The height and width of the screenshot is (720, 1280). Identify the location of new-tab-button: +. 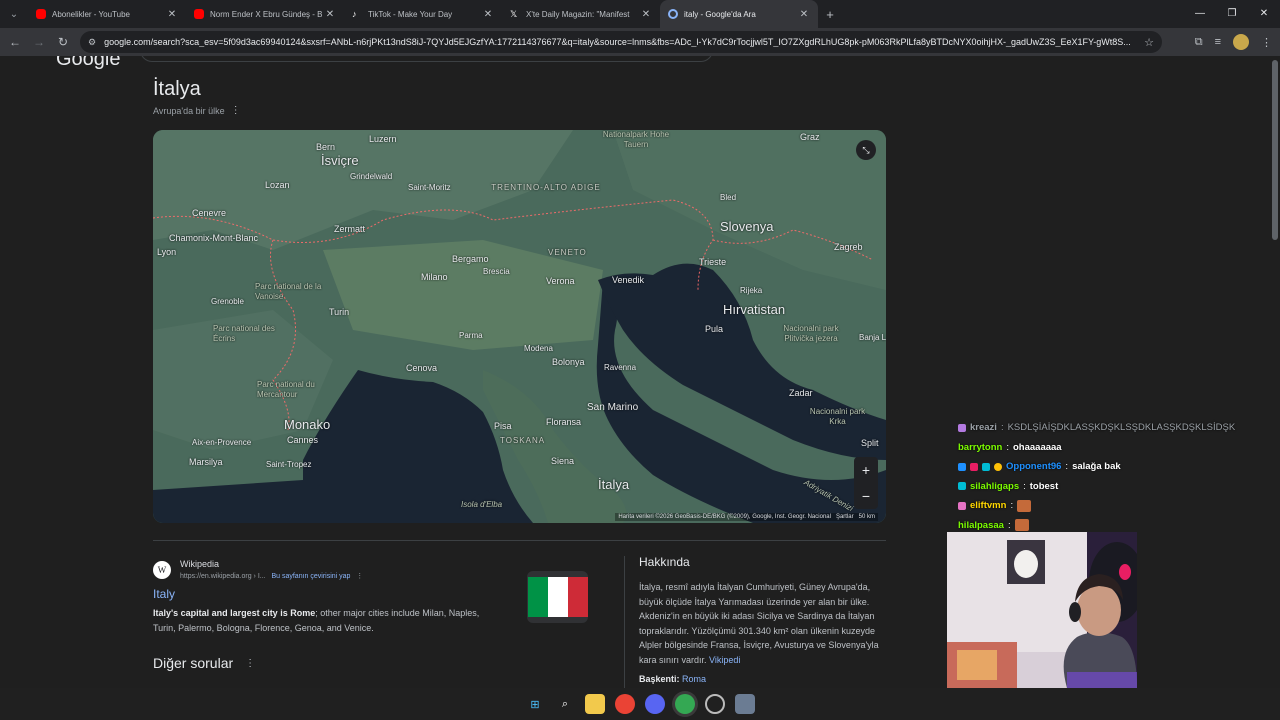
(830, 14).